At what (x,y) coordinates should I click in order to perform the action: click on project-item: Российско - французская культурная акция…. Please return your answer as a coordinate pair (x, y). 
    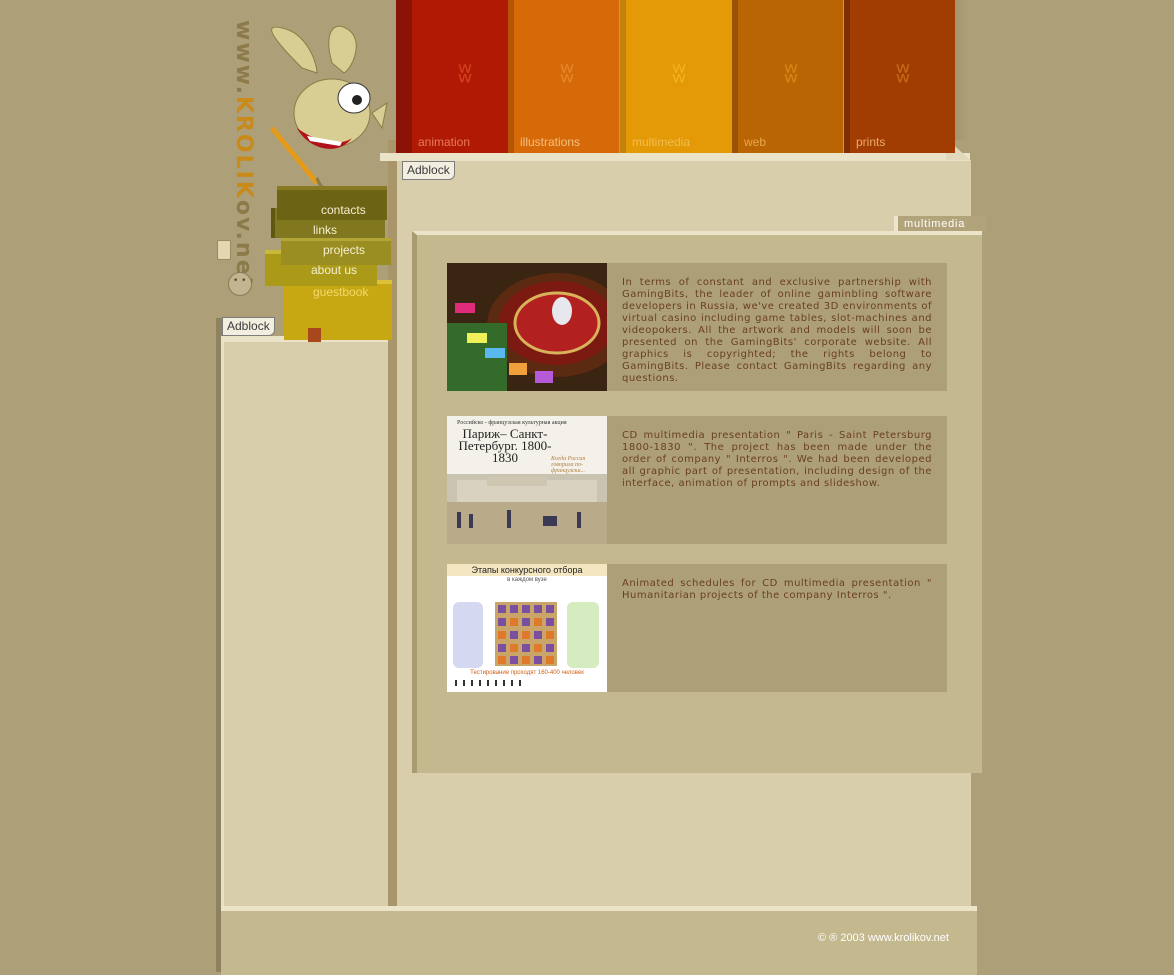
    Looking at the image, I should click on (697, 480).